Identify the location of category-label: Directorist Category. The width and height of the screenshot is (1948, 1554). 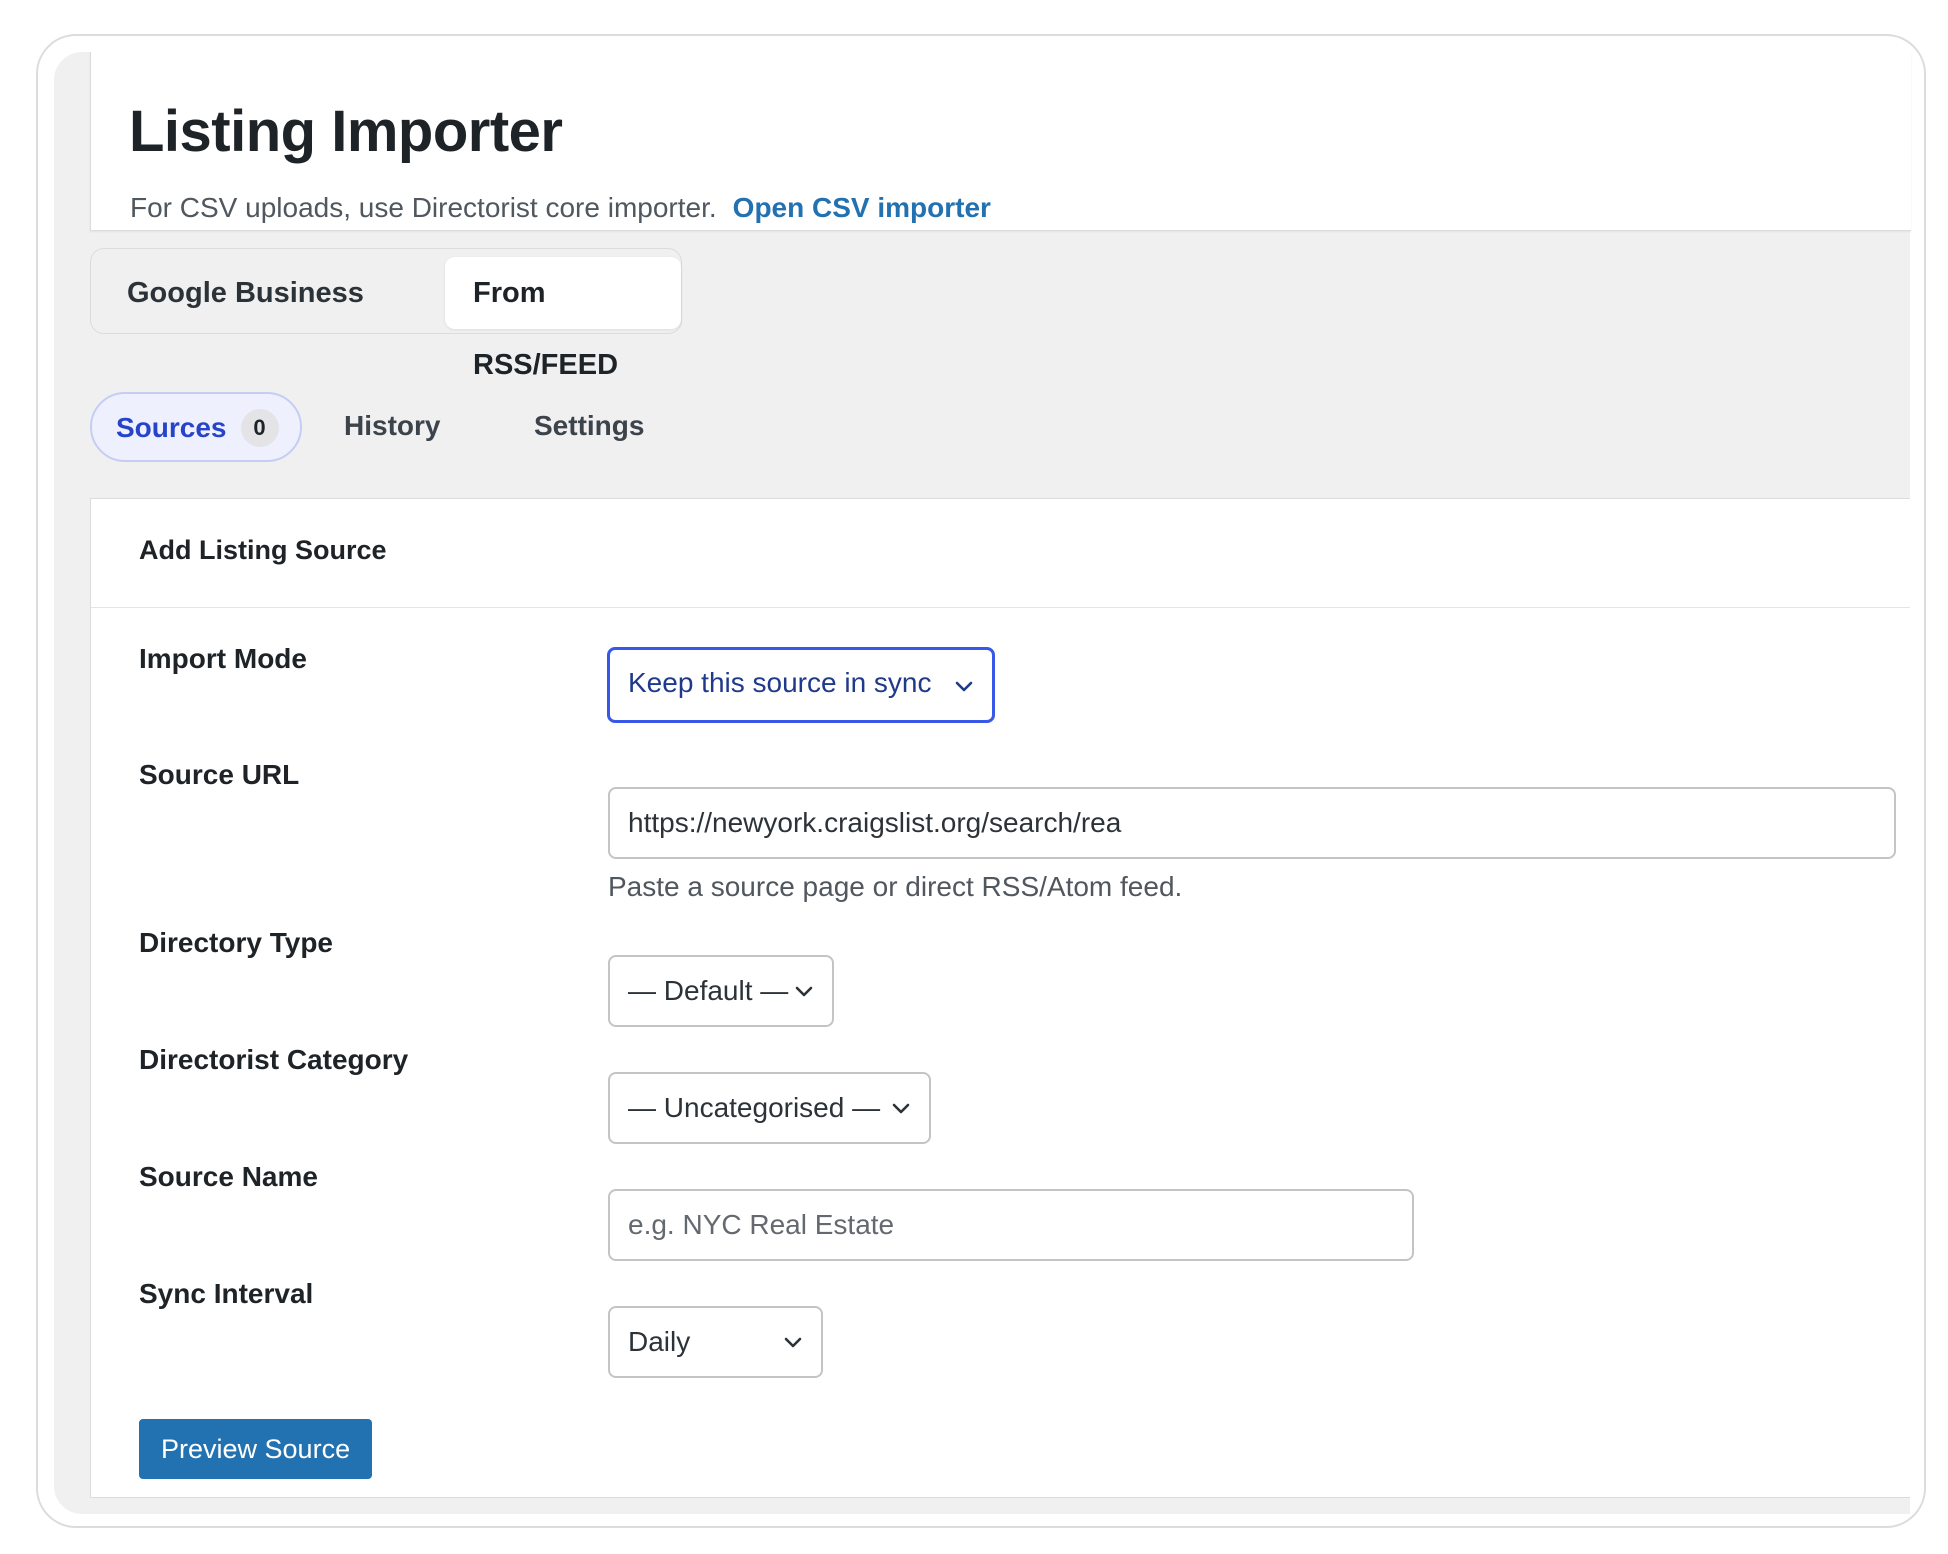
(274, 1059).